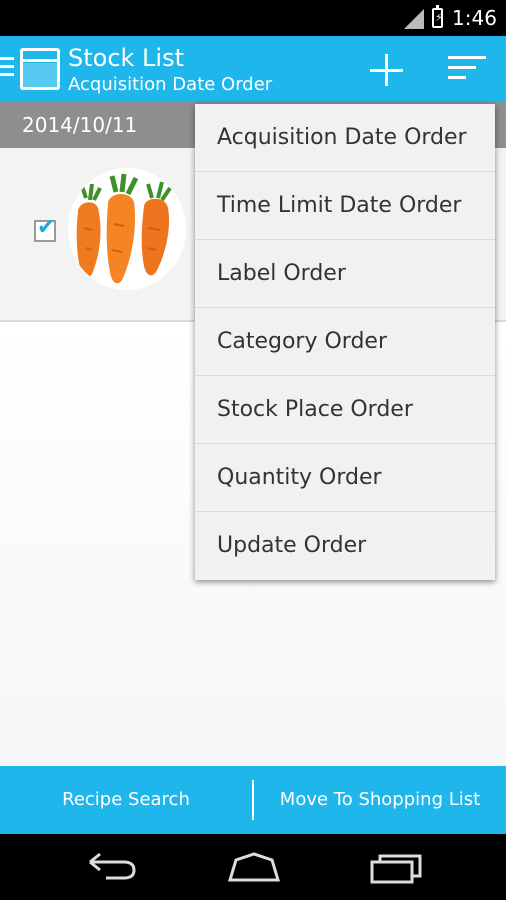 The height and width of the screenshot is (900, 506). Describe the element at coordinates (253, 69) in the screenshot. I see `action-bar: Stock List Acquisition Date Order` at that location.